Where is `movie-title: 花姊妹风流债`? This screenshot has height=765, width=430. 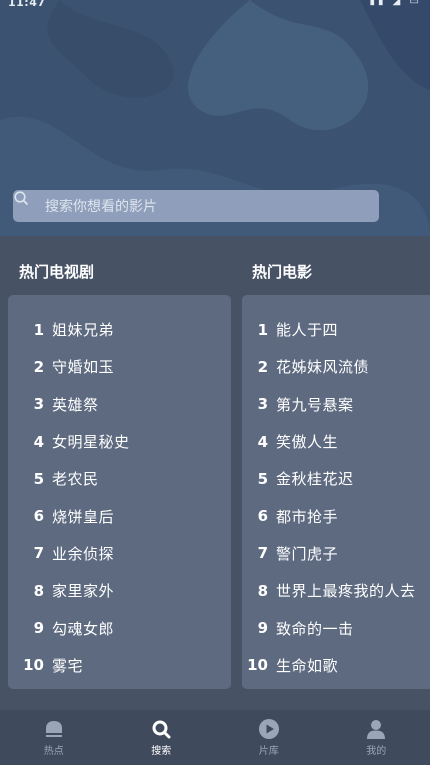
movie-title: 花姊妹风流债 is located at coordinates (323, 367).